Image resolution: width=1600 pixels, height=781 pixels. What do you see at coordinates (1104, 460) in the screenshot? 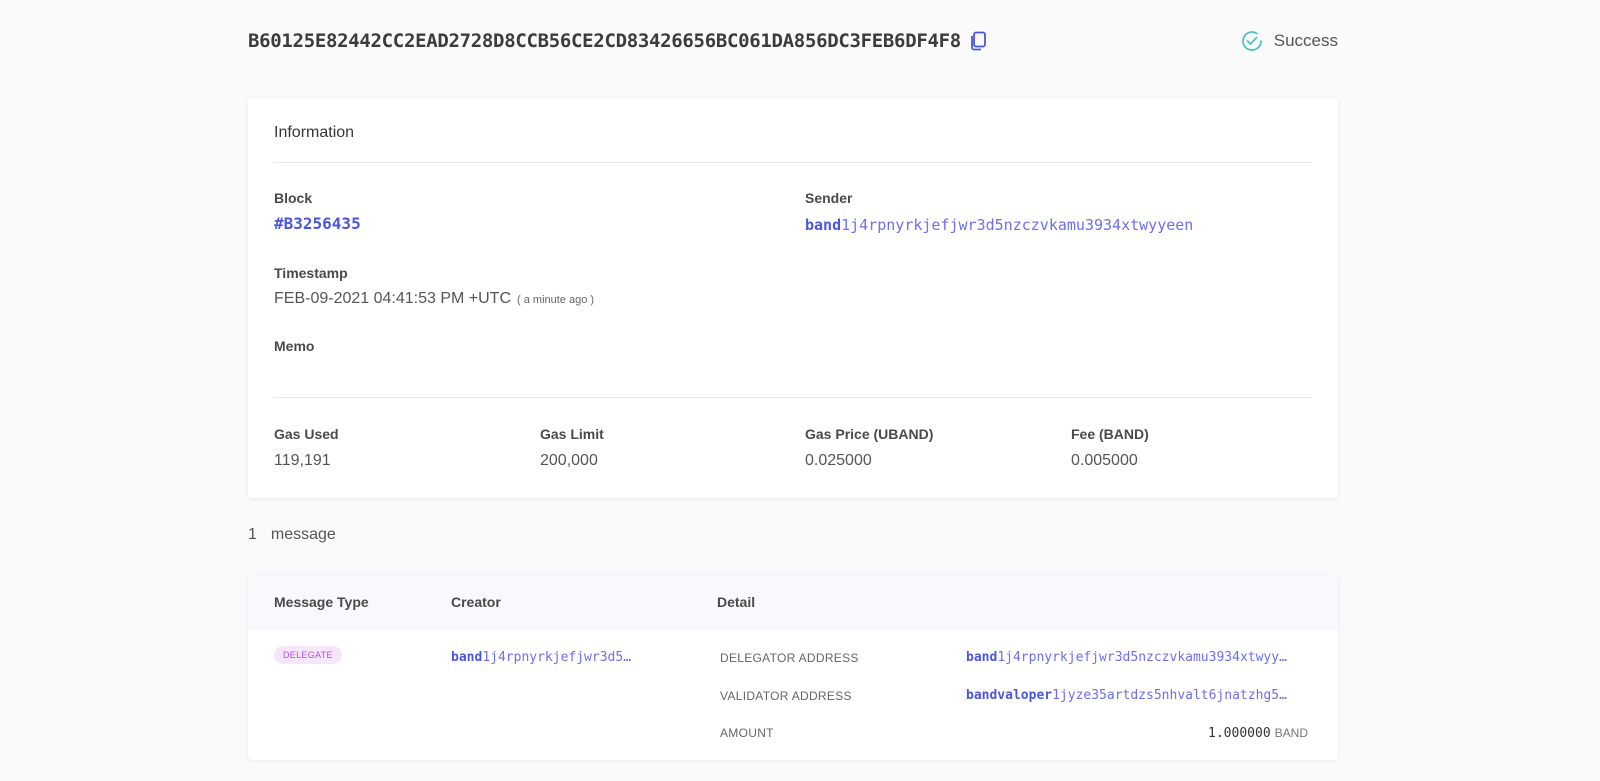
I see `fee-value: 0.005000` at bounding box center [1104, 460].